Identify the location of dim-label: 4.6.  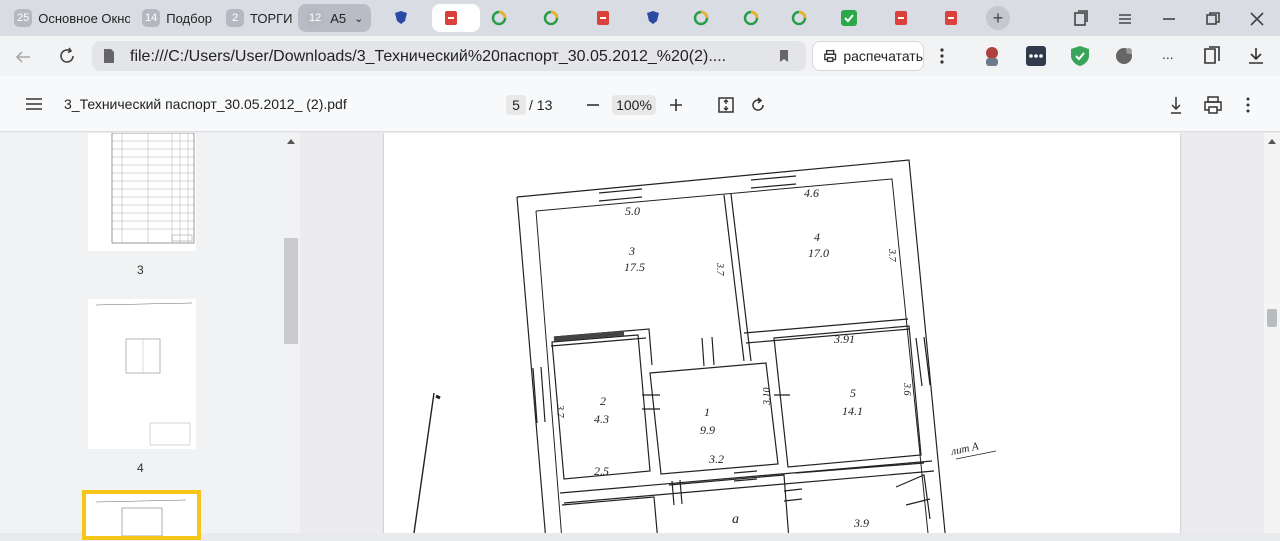
(811, 193).